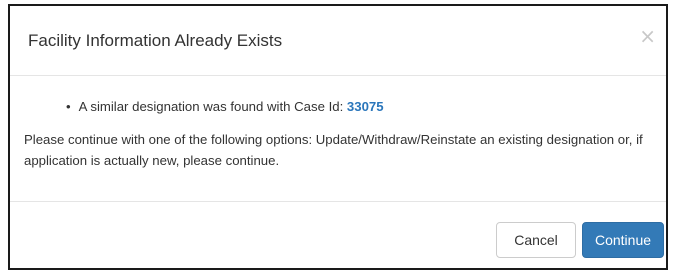 Image resolution: width=678 pixels, height=276 pixels. What do you see at coordinates (536, 240) in the screenshot?
I see `cancel-button: Cancel` at bounding box center [536, 240].